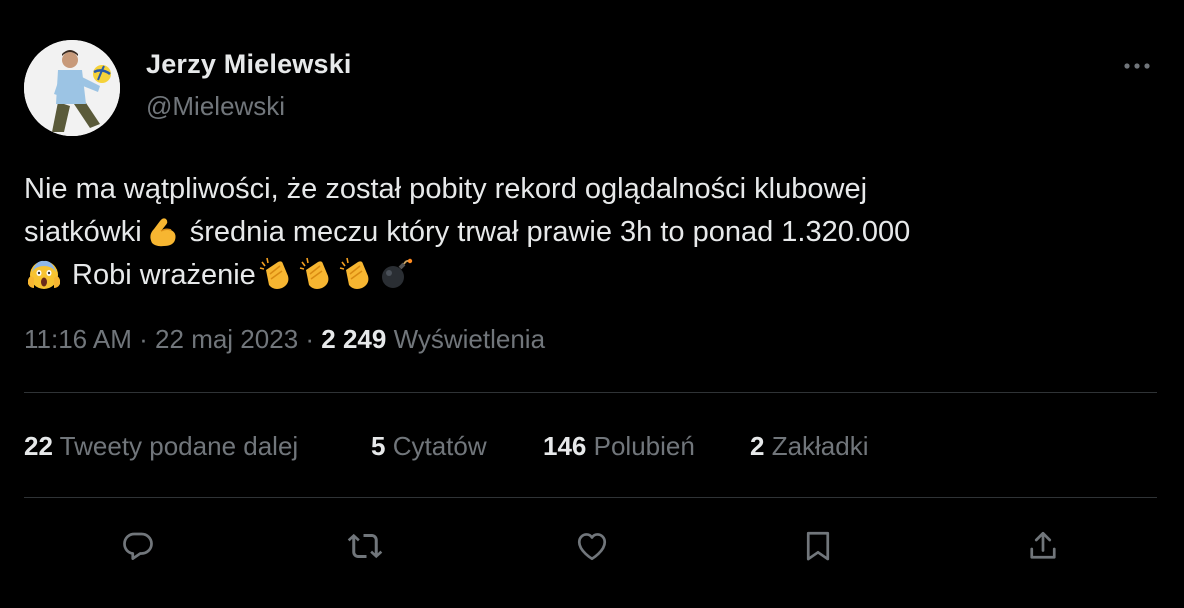  What do you see at coordinates (466, 339) in the screenshot?
I see `views-label: Wyświetlenia` at bounding box center [466, 339].